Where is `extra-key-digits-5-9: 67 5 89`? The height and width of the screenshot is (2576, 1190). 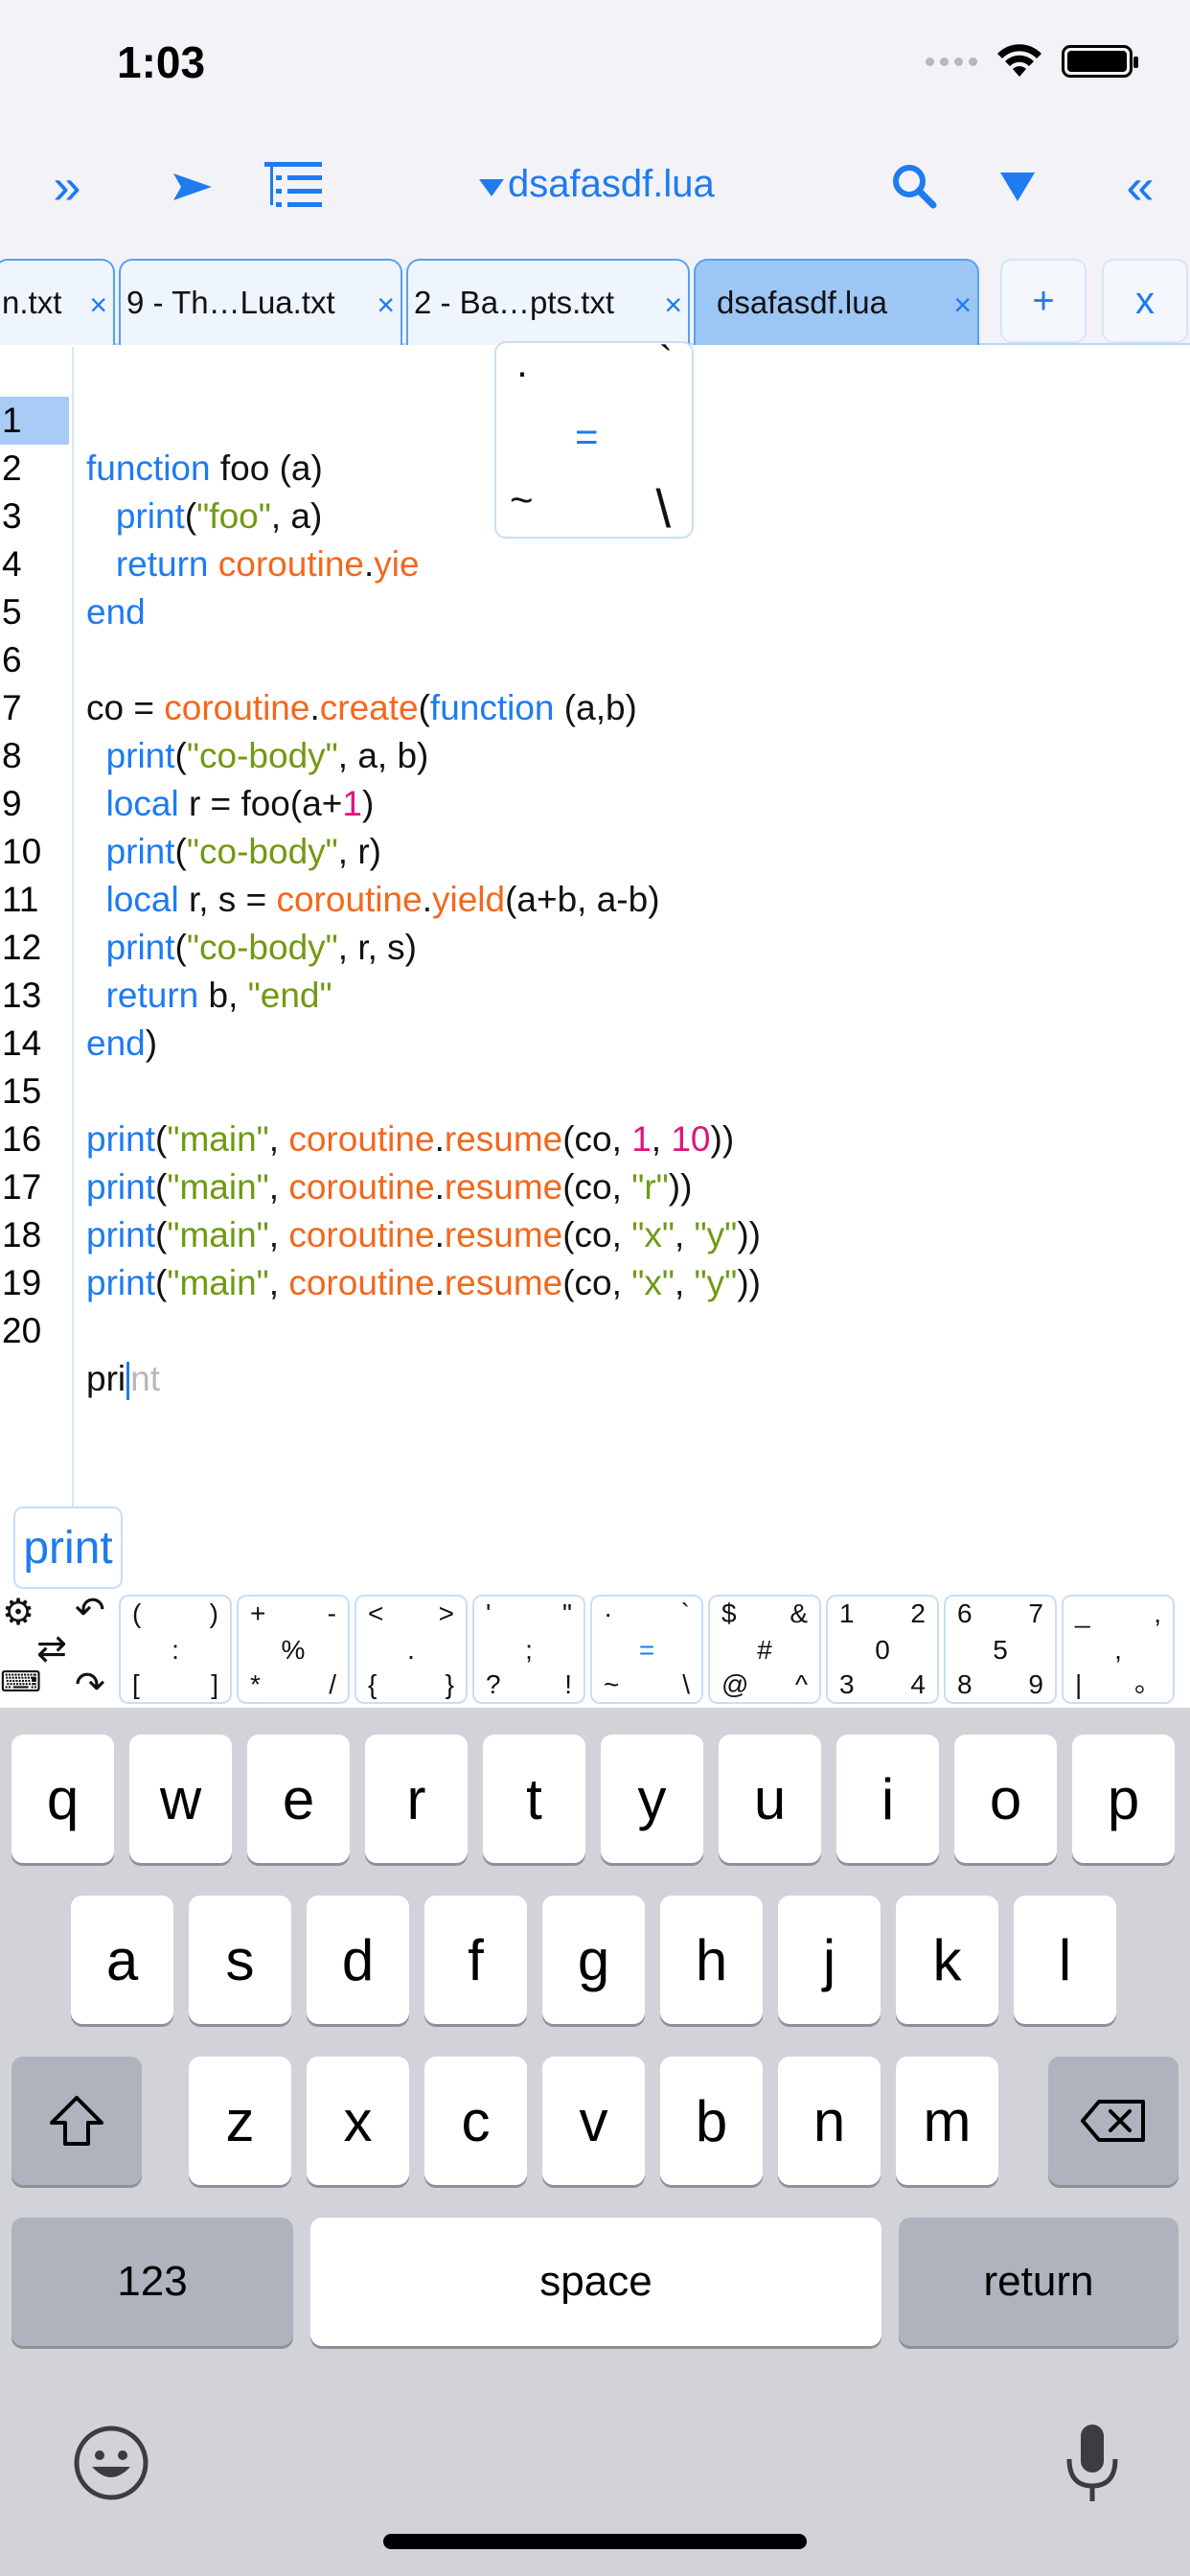 extra-key-digits-5-9: 67 5 89 is located at coordinates (1001, 1649).